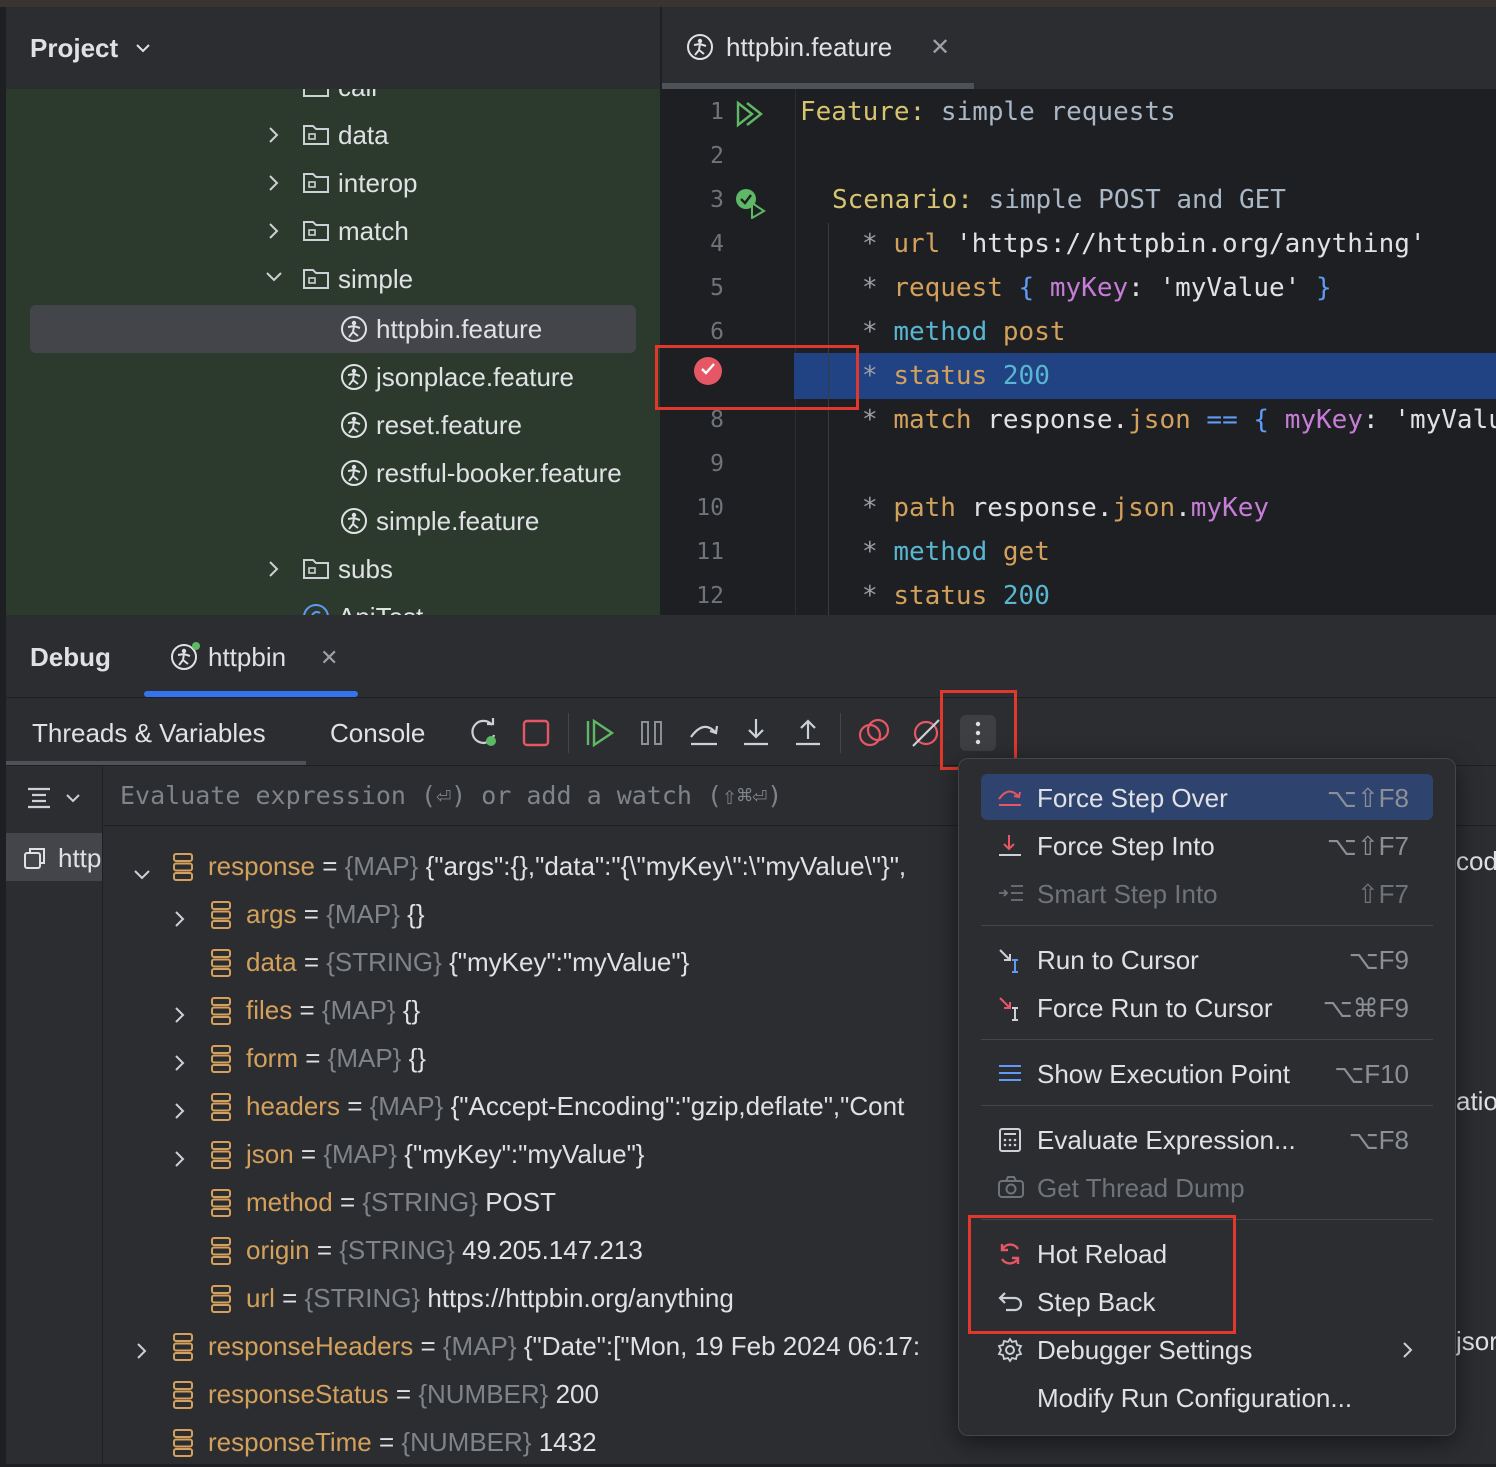 The image size is (1496, 1467). What do you see at coordinates (749, 114) in the screenshot?
I see `run-feature-icon` at bounding box center [749, 114].